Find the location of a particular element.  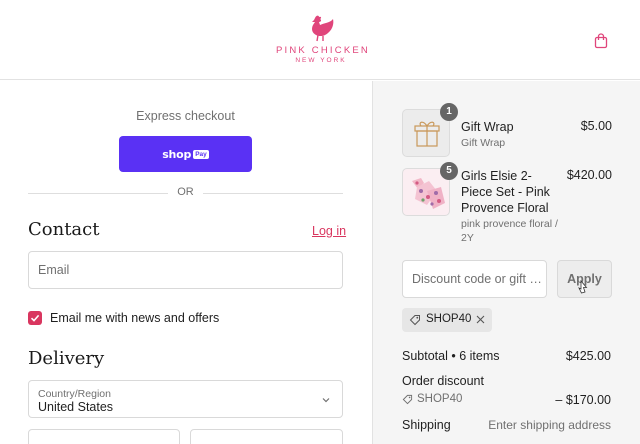

express-checkout-title: Express checkout is located at coordinates (185, 116).